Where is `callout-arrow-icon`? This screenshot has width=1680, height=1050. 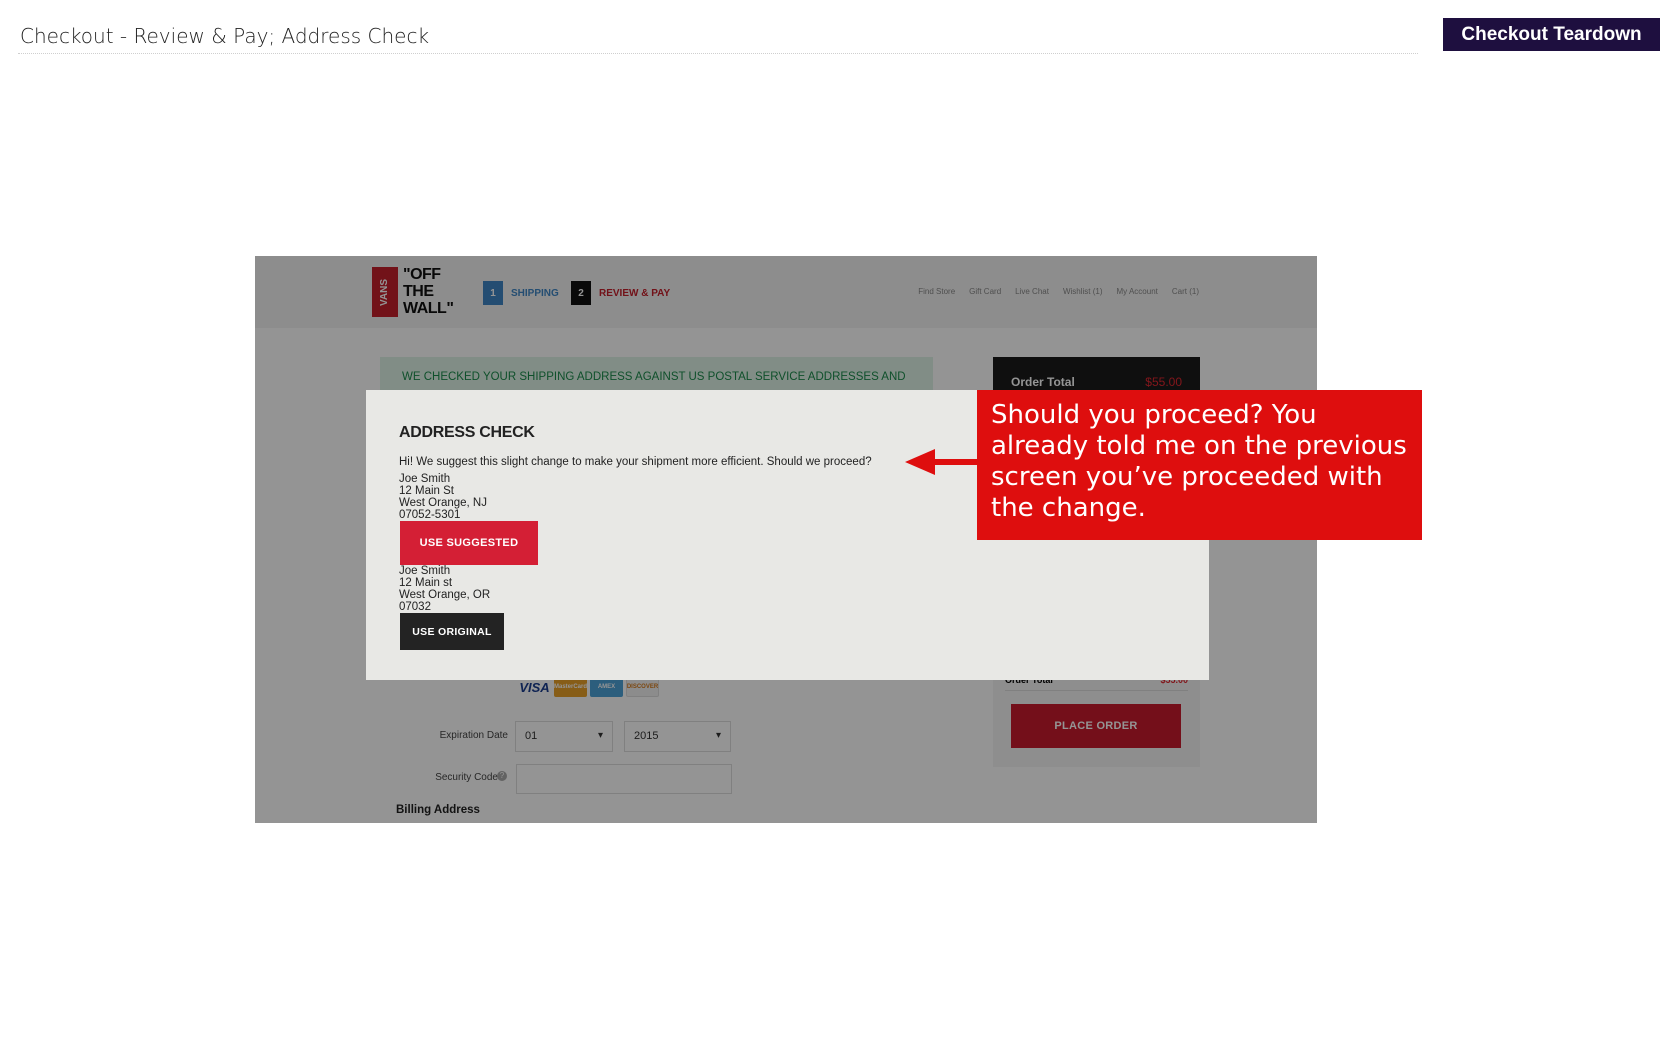 callout-arrow-icon is located at coordinates (942, 462).